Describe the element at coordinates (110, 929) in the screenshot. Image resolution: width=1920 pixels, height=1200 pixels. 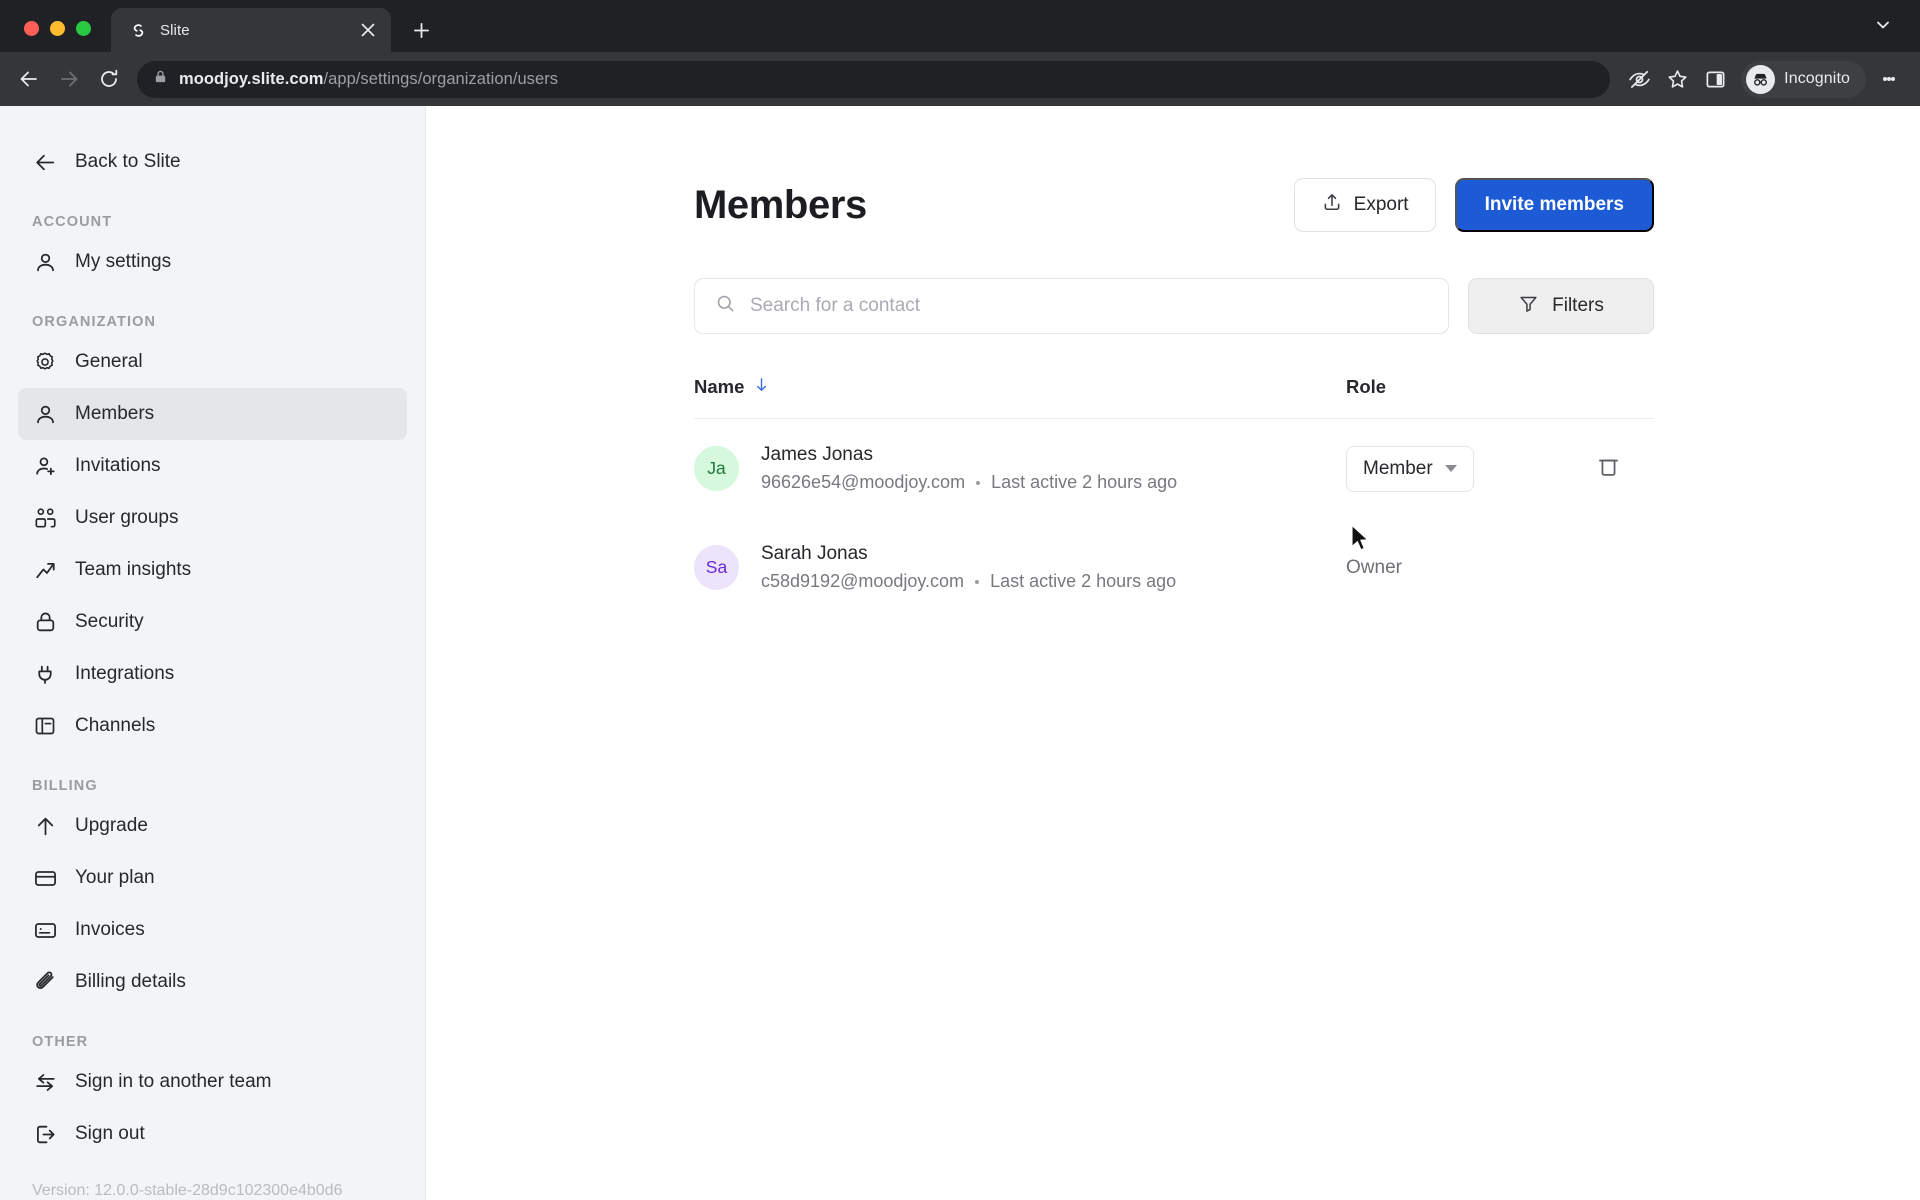
I see `sidebar-item-label: Invoices` at that location.